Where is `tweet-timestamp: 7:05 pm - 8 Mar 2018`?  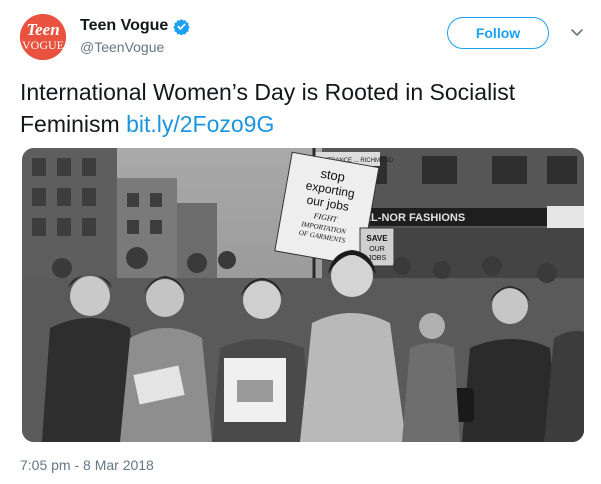 tweet-timestamp: 7:05 pm - 8 Mar 2018 is located at coordinates (87, 465).